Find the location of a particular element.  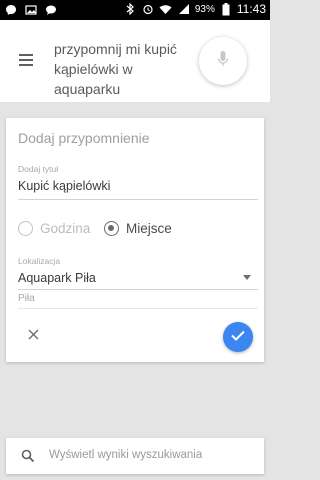

check-icon is located at coordinates (238, 337).